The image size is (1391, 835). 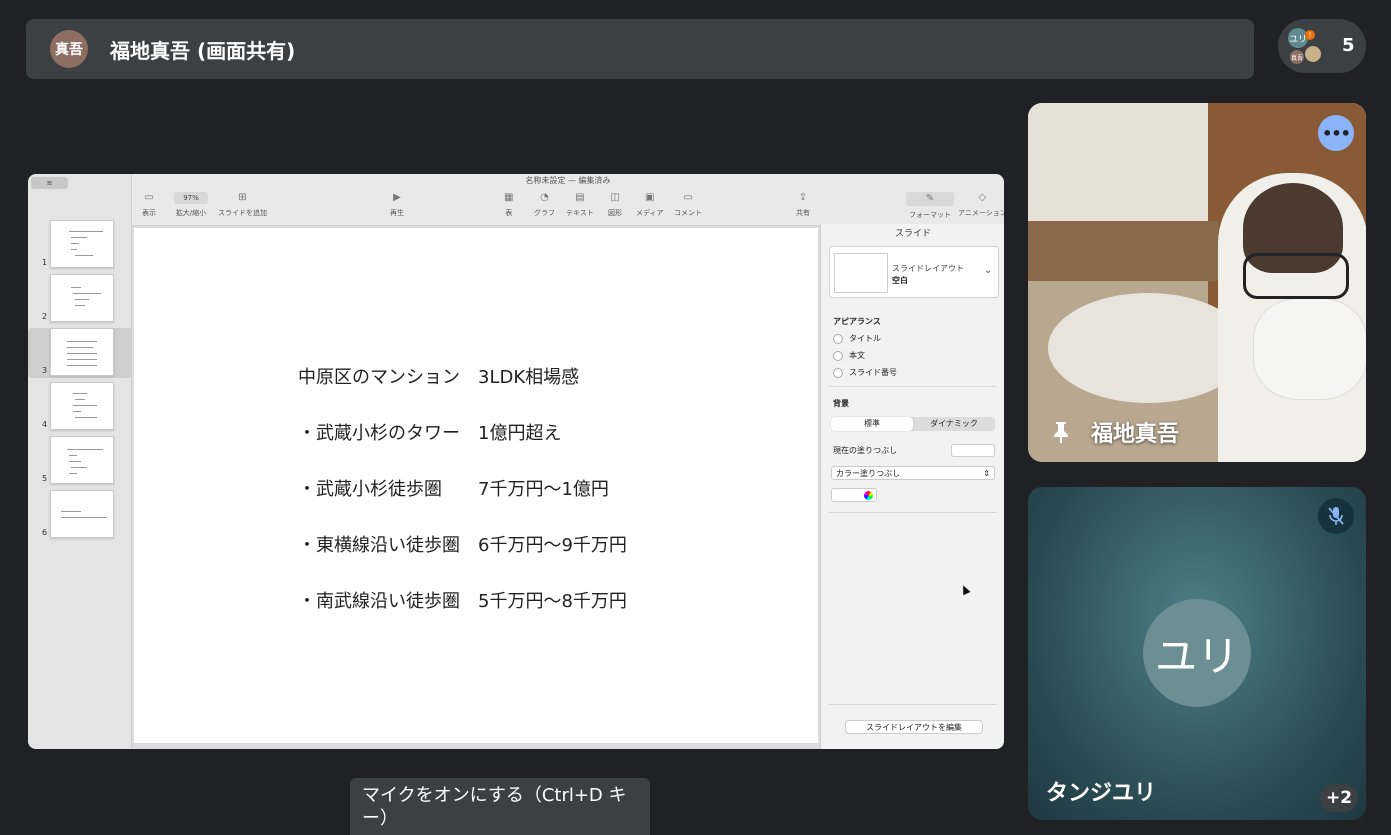 What do you see at coordinates (865, 450) in the screenshot?
I see `current-fill-label: 現在の塗りつぶし` at bounding box center [865, 450].